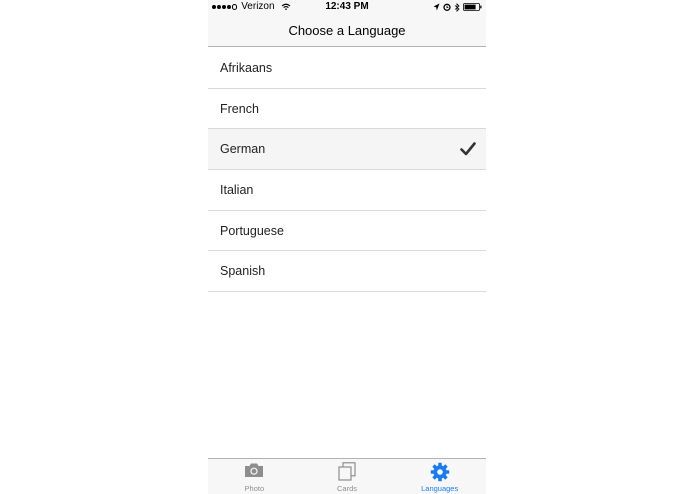  I want to click on battery-icon, so click(472, 7).